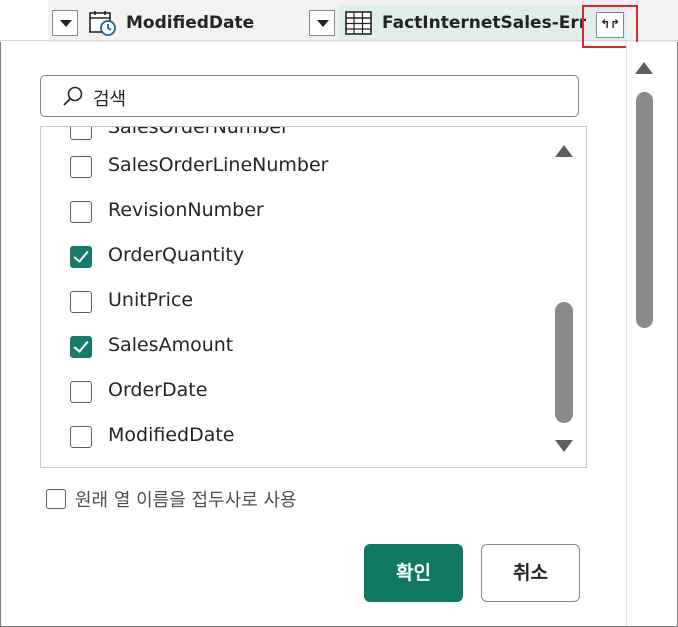  What do you see at coordinates (291, 302) in the screenshot?
I see `list-item: UnitPrice` at bounding box center [291, 302].